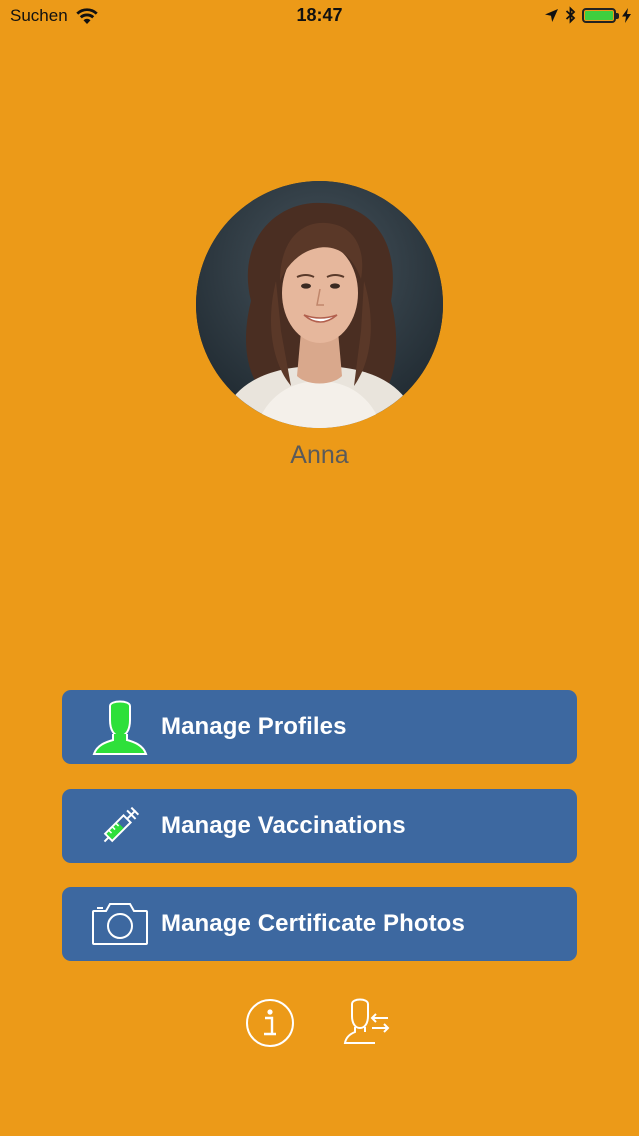 The height and width of the screenshot is (1136, 639). What do you see at coordinates (254, 726) in the screenshot?
I see `manage-profiles-label: Manage Profiles` at bounding box center [254, 726].